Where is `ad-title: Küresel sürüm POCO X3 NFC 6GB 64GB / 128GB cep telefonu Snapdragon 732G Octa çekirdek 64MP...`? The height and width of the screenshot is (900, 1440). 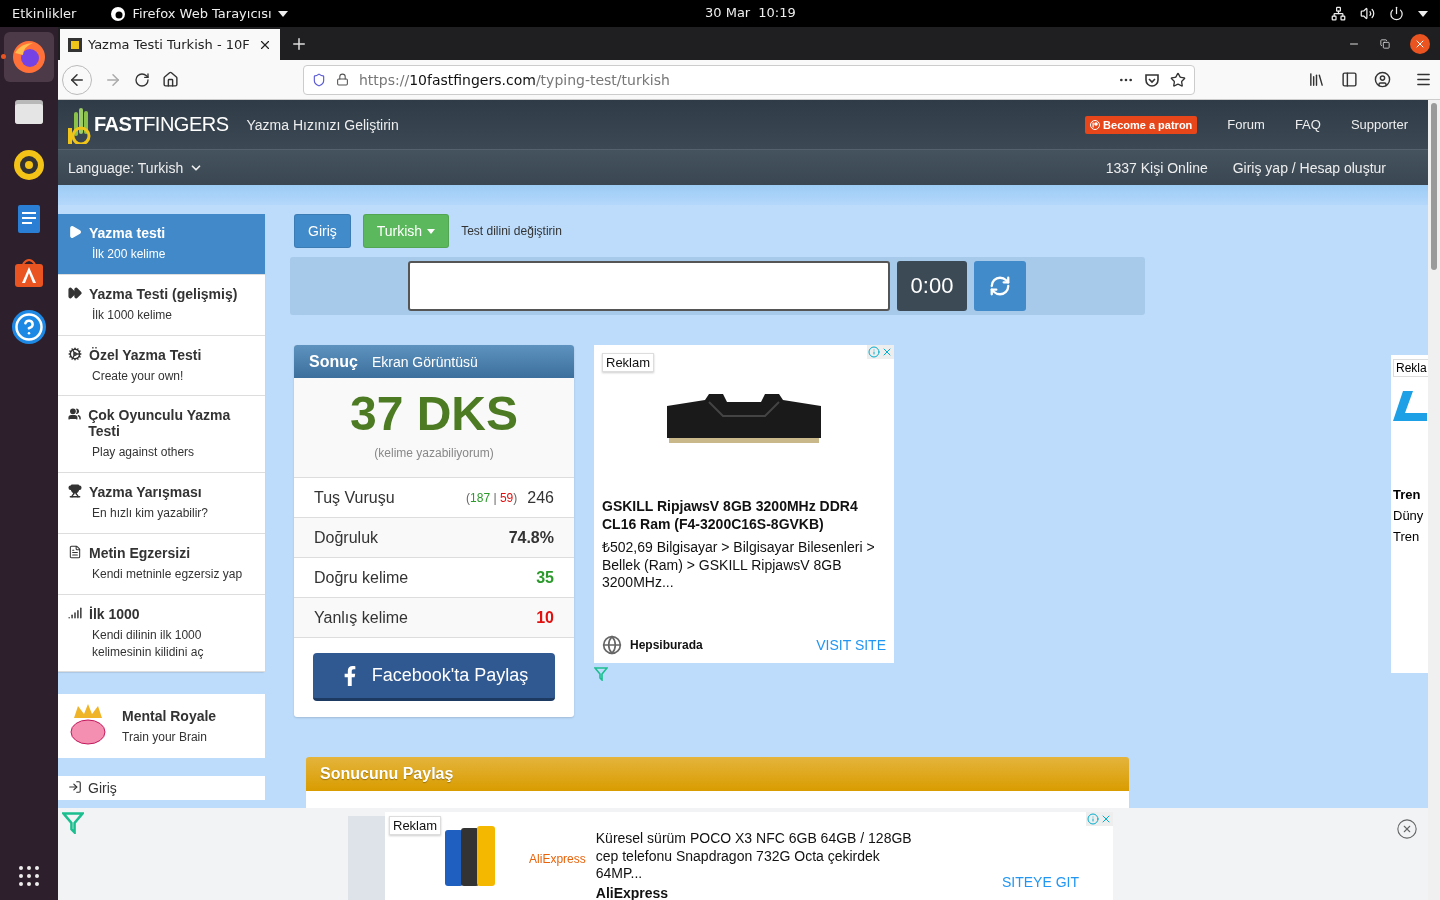
ad-title: Küresel sürüm POCO X3 NFC 6GB 64GB / 128GB cep telefonu Snapdragon 732G Octa çekirdek 64MP... is located at coordinates (754, 856).